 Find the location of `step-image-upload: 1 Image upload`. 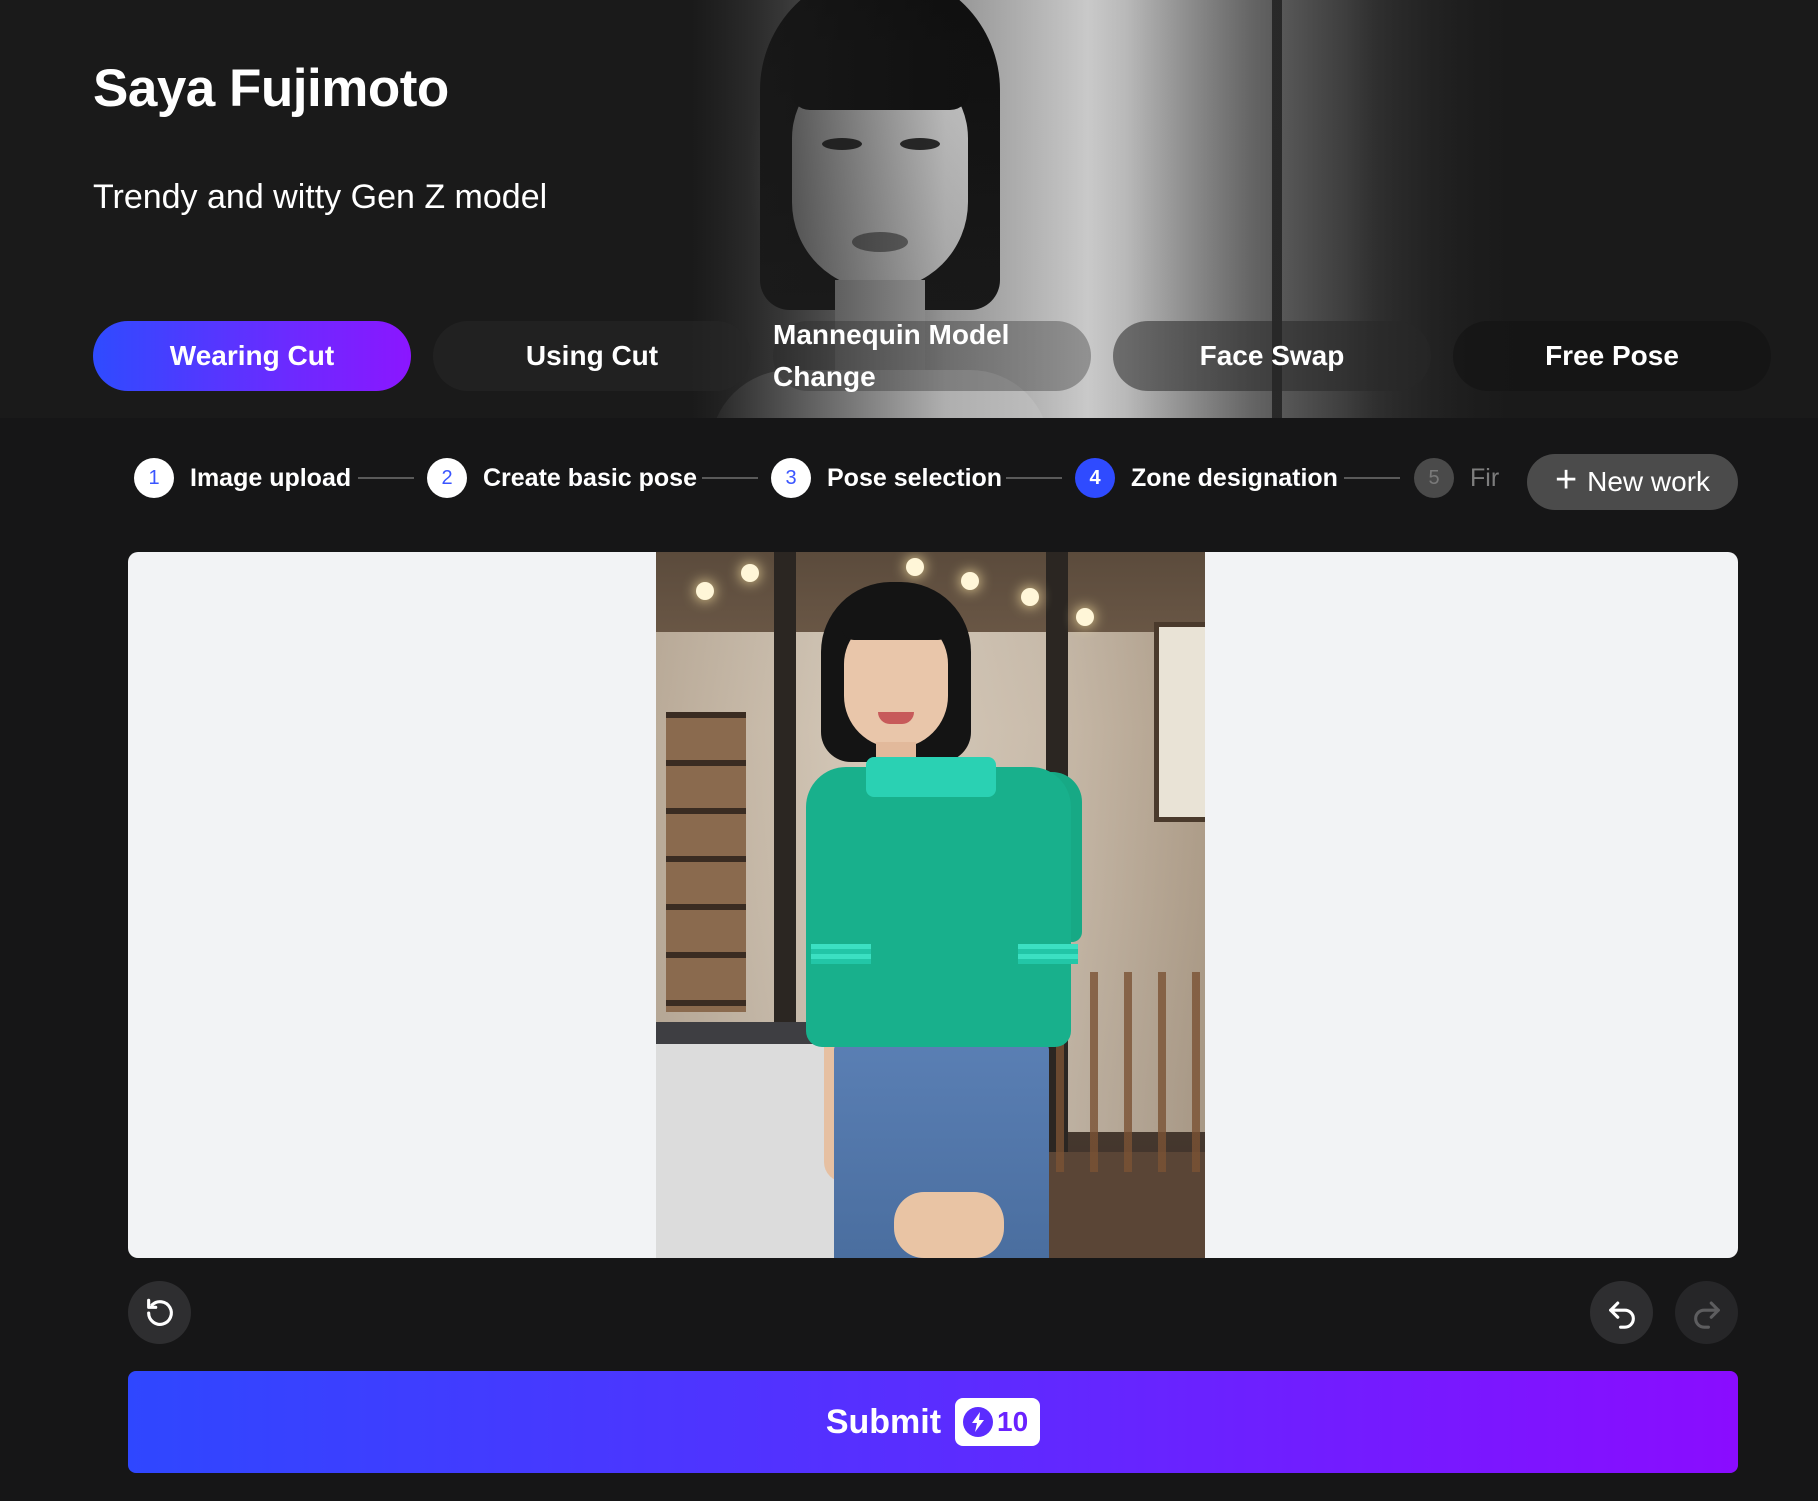

step-image-upload: 1 Image upload is located at coordinates (242, 478).